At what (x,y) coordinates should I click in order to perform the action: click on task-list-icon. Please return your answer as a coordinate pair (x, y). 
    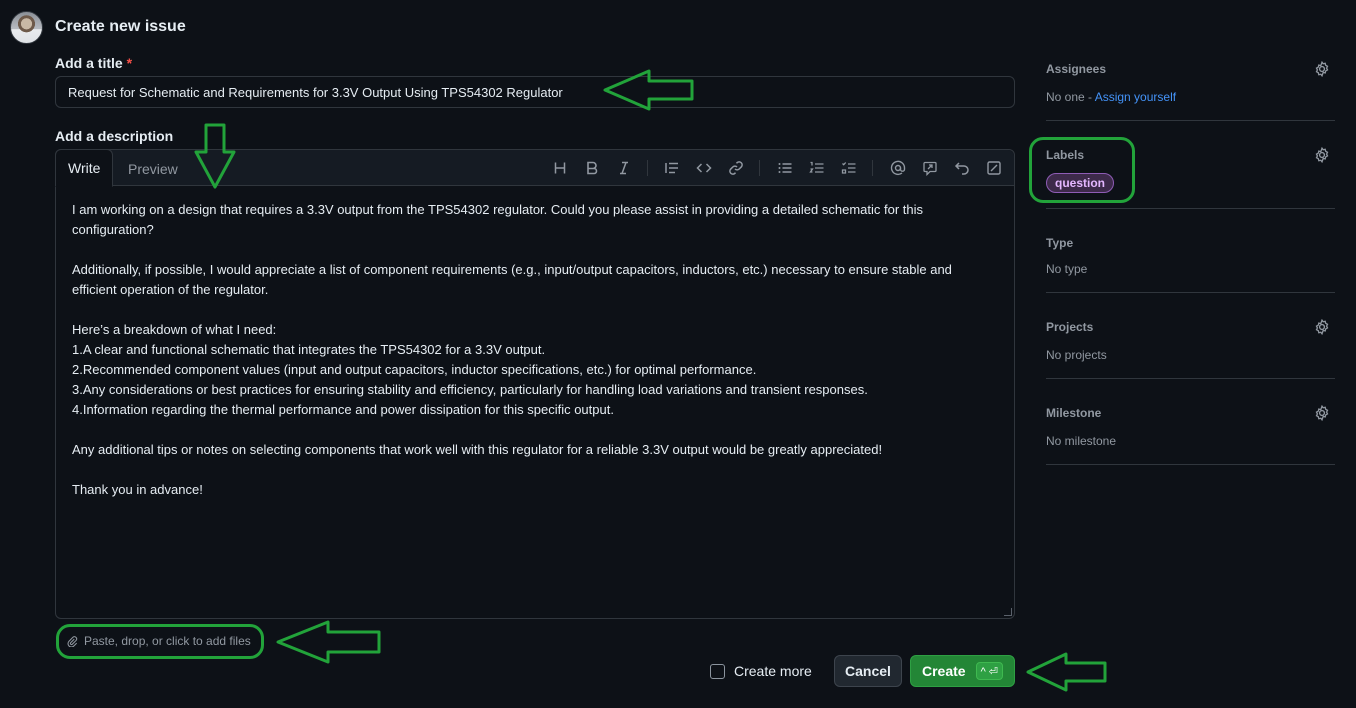
    Looking at the image, I should click on (849, 168).